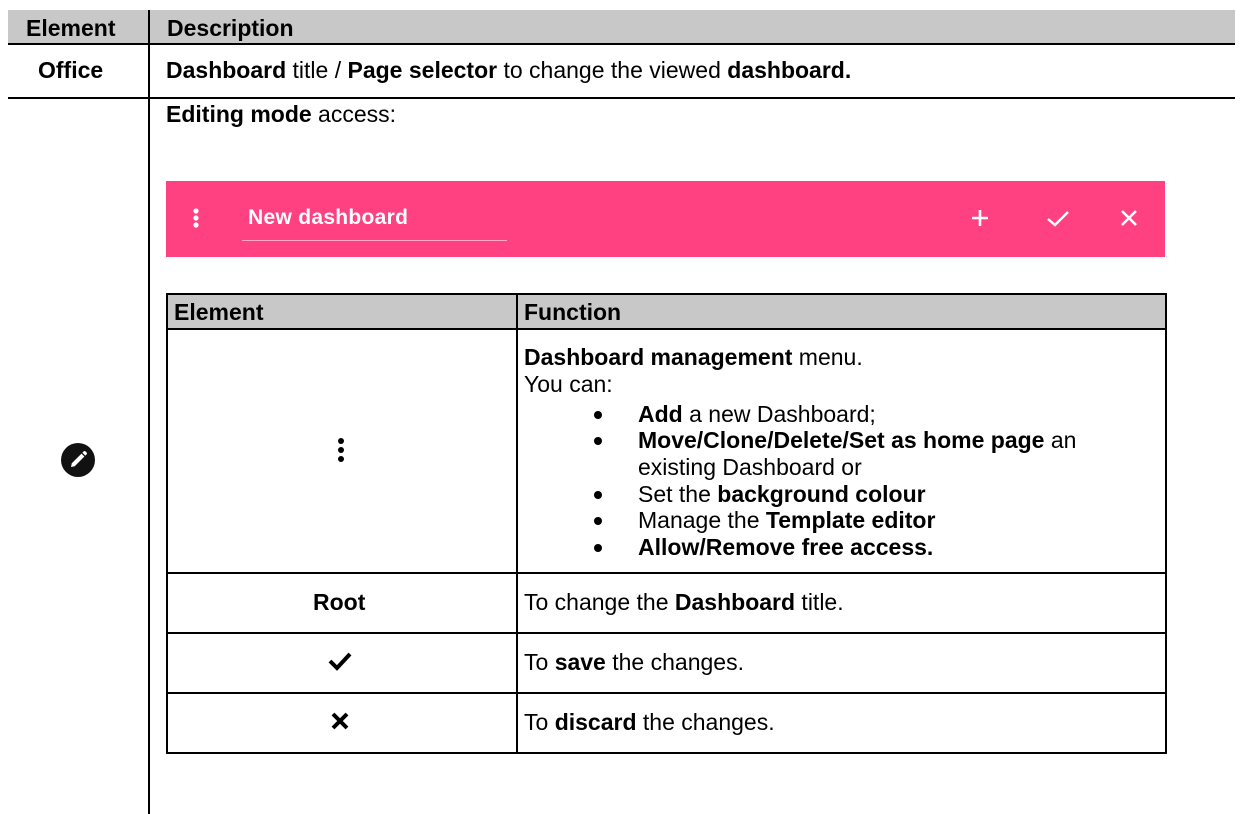  I want to click on outer-header-divider, so click(621, 44).